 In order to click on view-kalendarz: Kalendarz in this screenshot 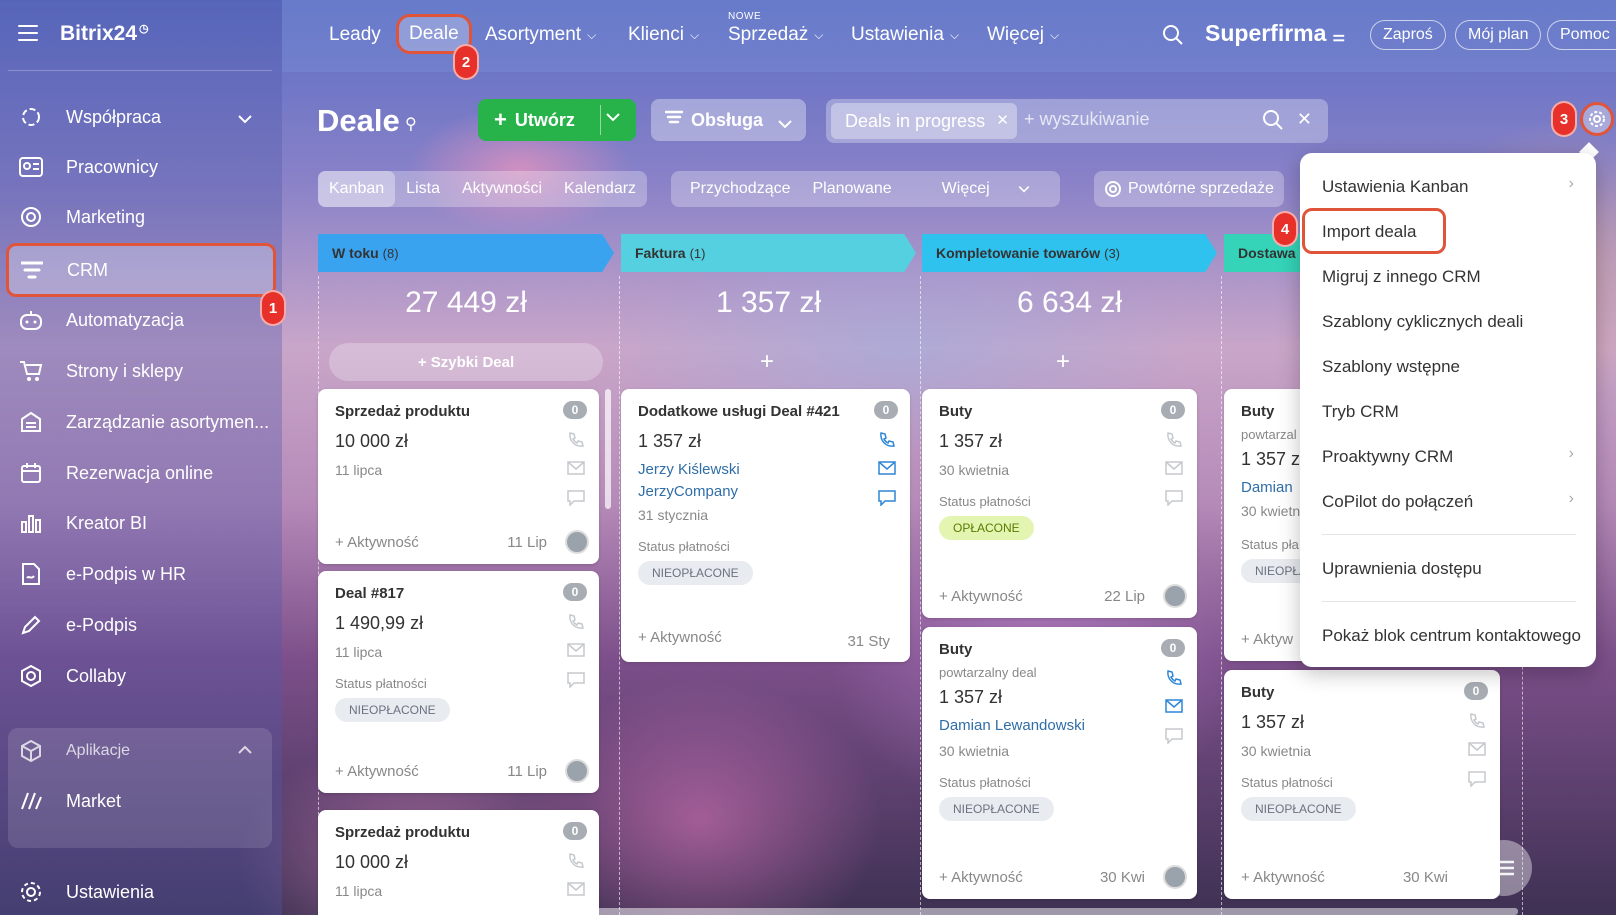, I will do `click(600, 189)`.